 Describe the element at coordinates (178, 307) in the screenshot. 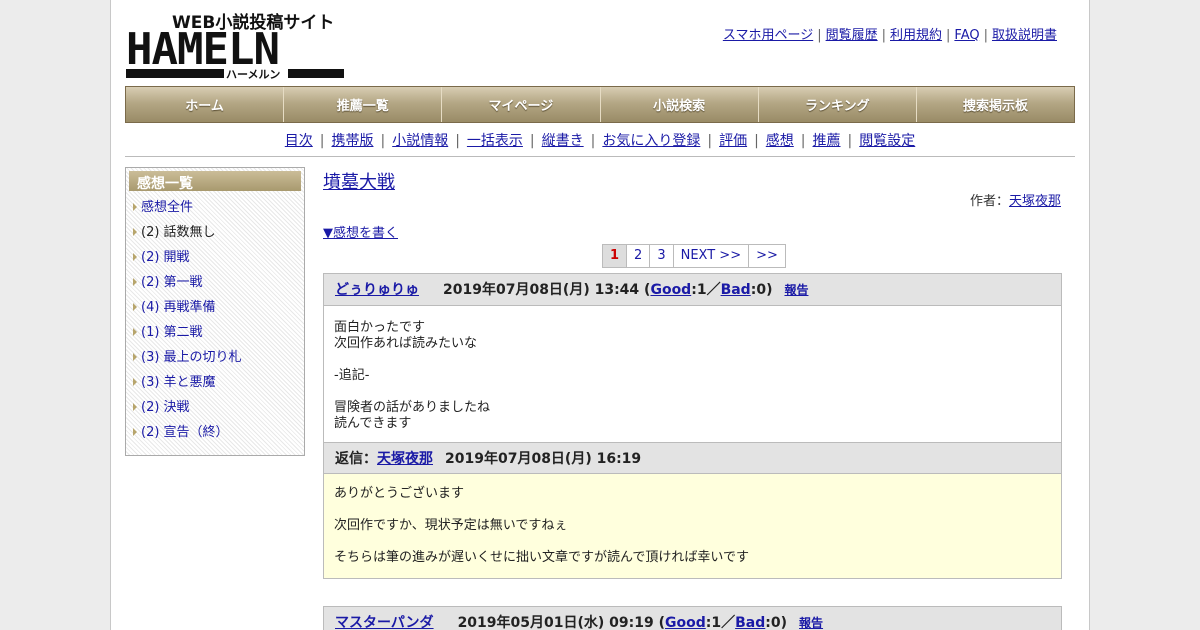

I see `sidebar-item-chapter: (4) 再戦準備` at that location.